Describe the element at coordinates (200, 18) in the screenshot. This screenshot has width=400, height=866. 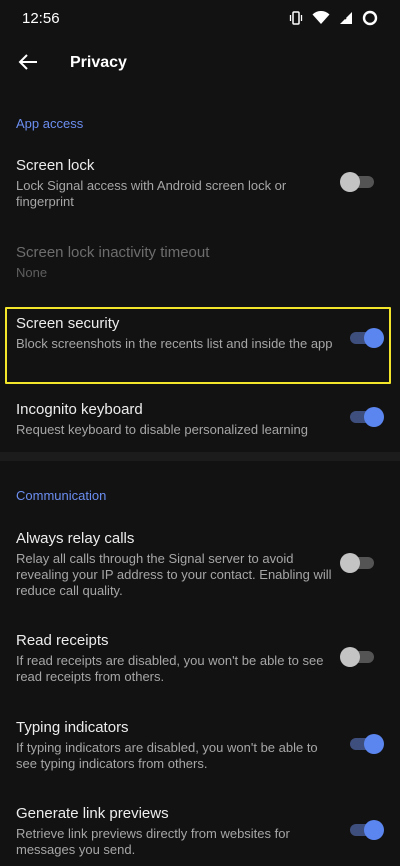
I see `status-bar: 12:56` at that location.